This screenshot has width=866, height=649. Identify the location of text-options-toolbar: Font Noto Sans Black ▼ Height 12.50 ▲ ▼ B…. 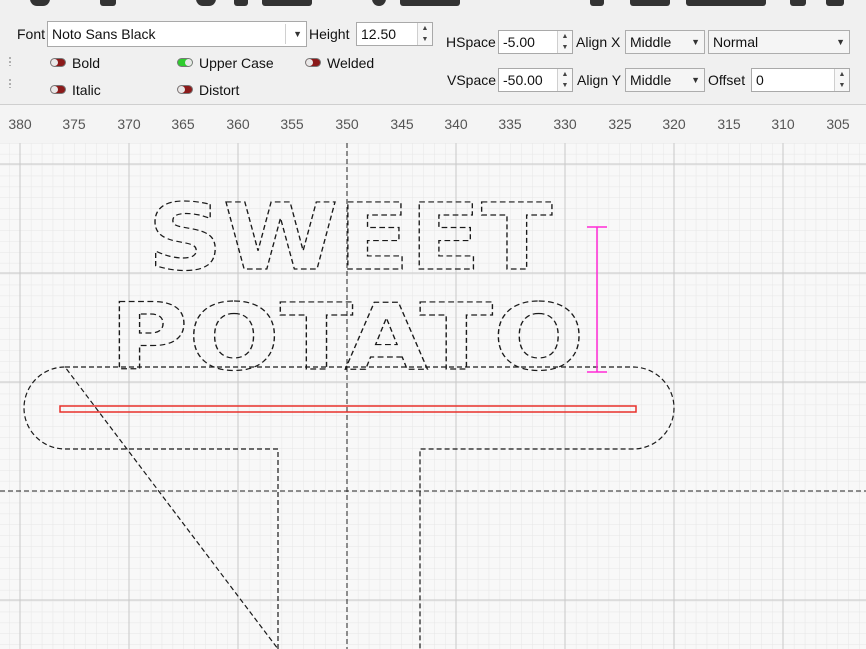
(433, 59).